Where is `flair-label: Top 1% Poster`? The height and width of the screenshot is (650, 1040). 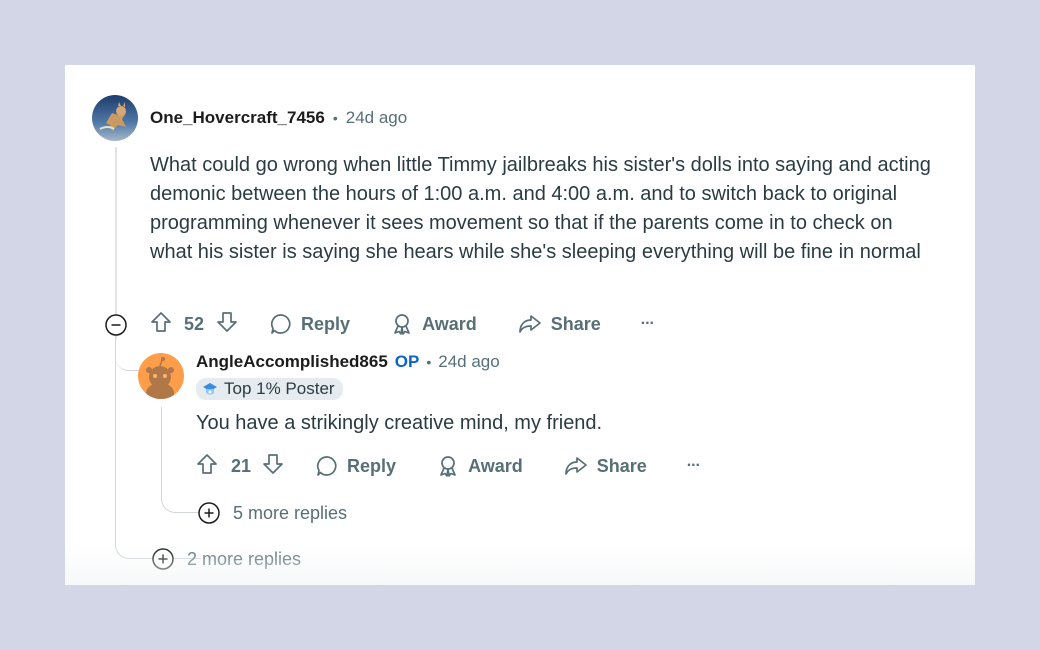
flair-label: Top 1% Poster is located at coordinates (279, 388).